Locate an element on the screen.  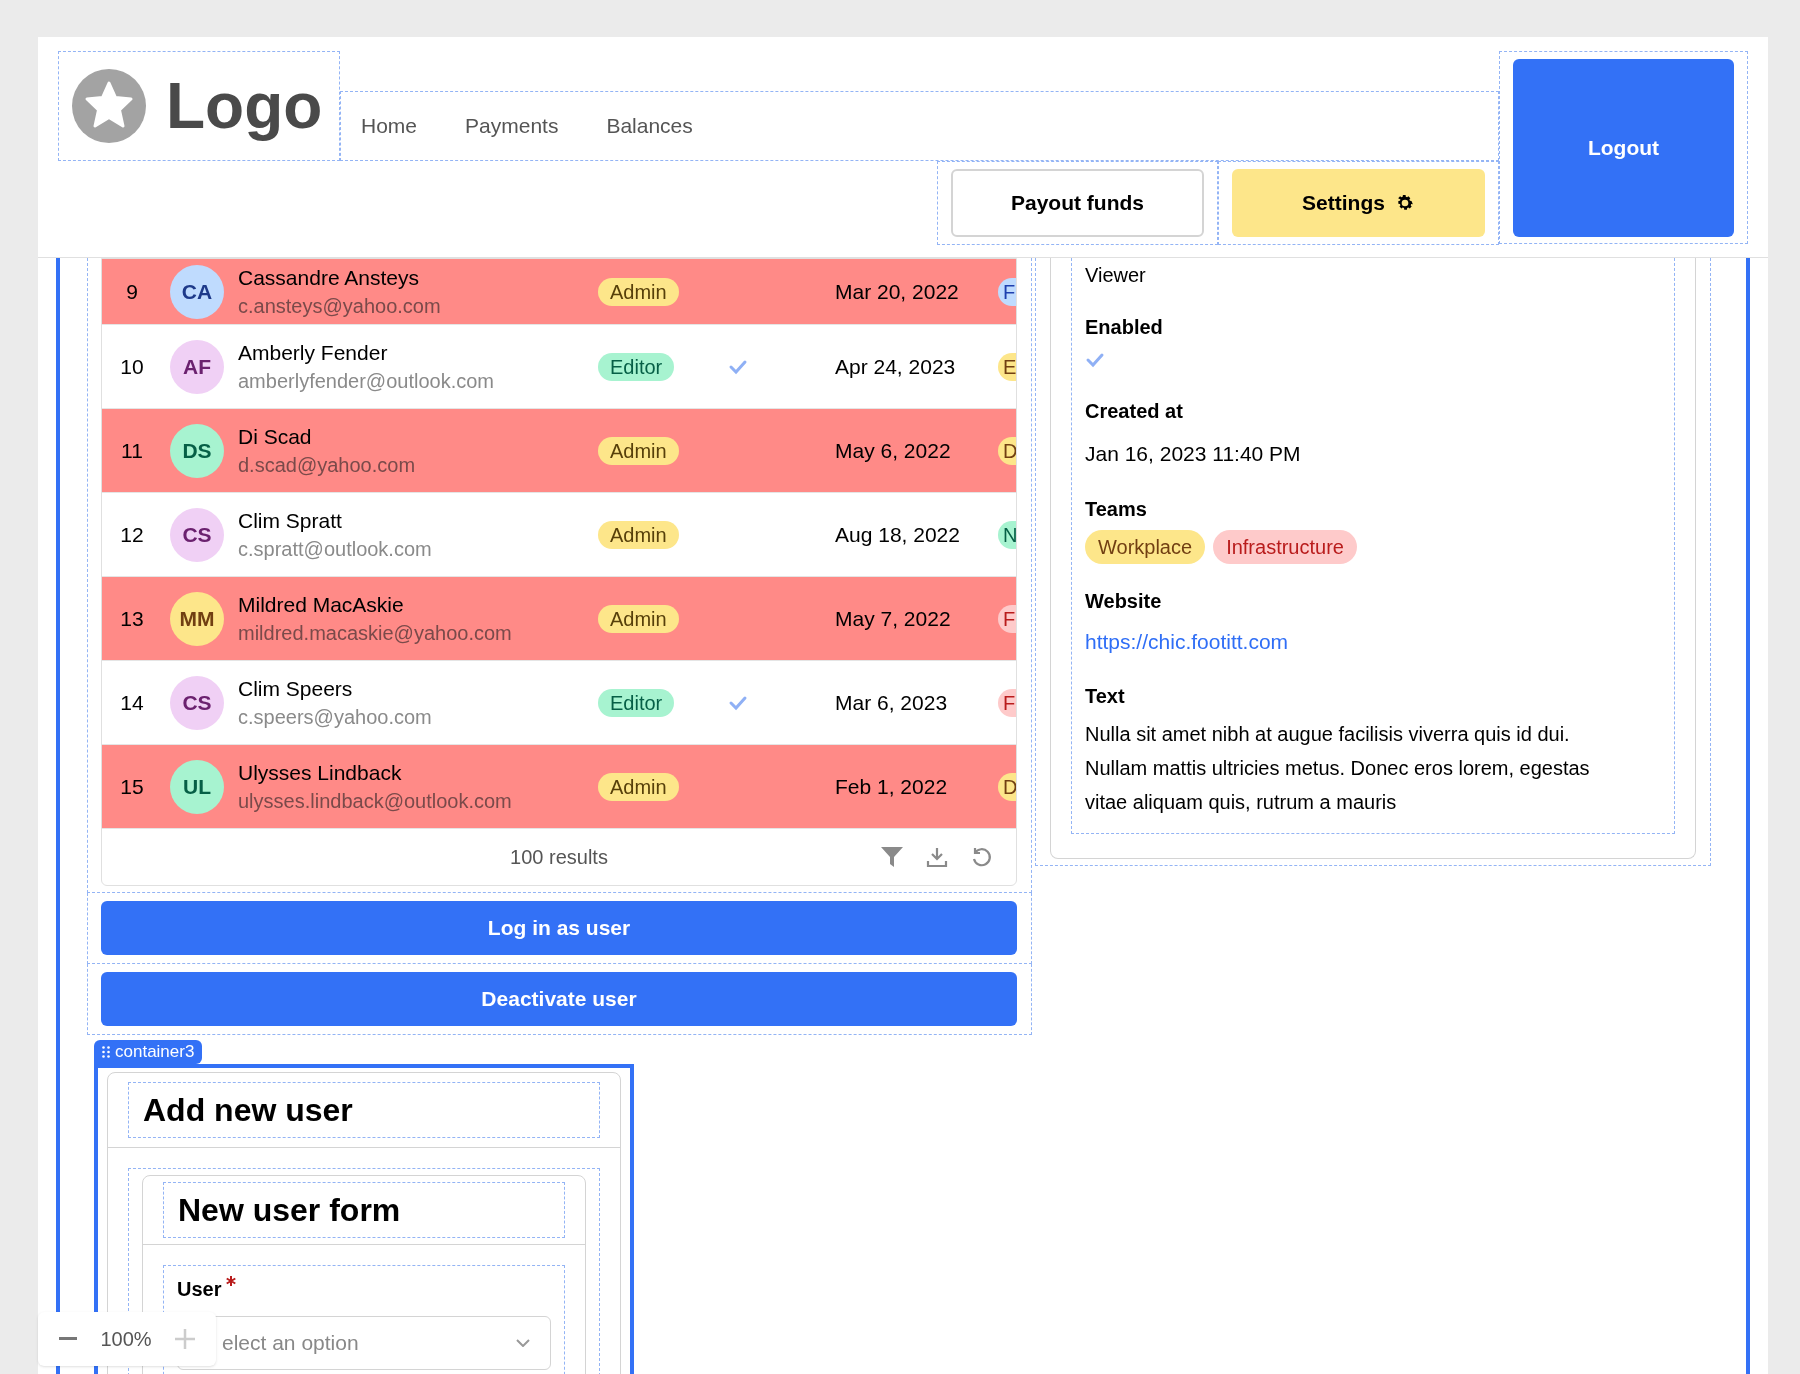
row-number: 14 is located at coordinates (132, 702).